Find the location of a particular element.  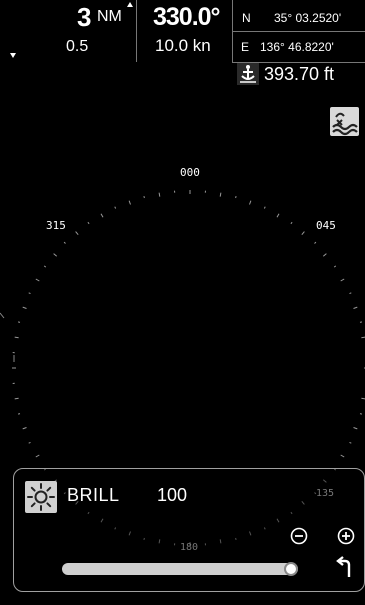

minus-circle-icon is located at coordinates (299, 536).